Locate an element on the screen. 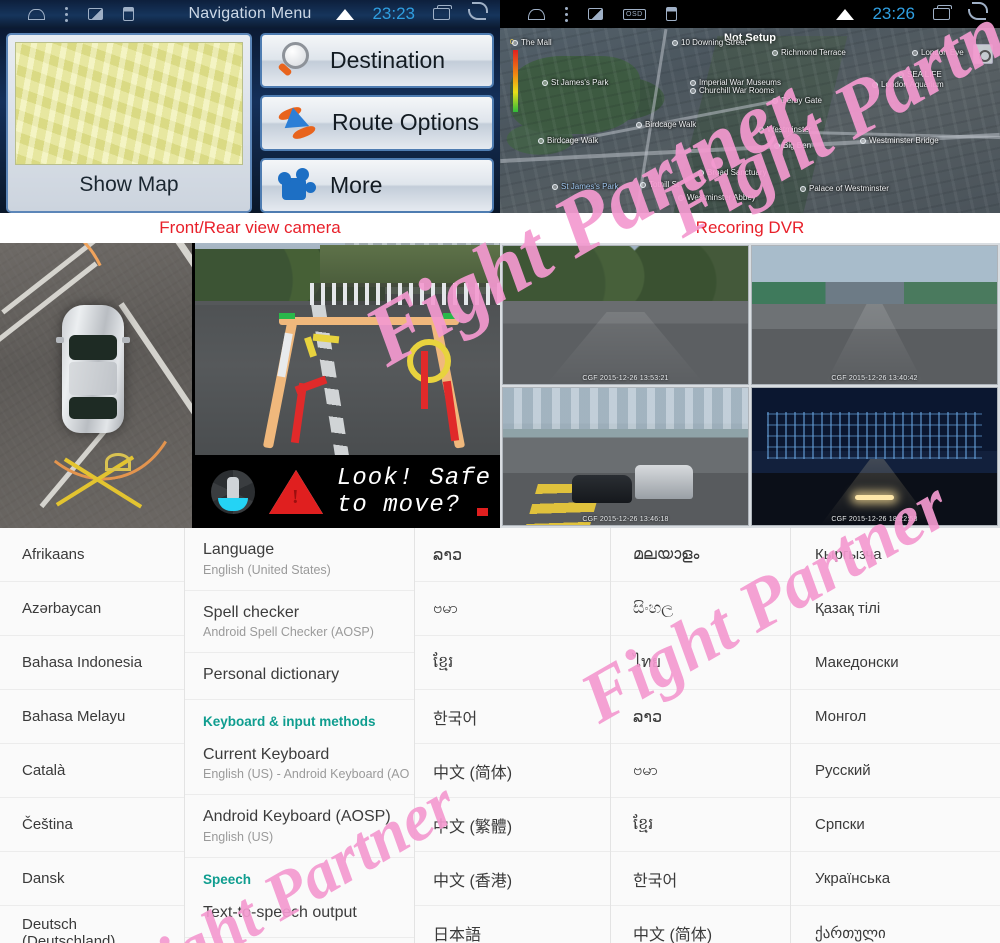 This screenshot has width=1000, height=943. wifi-icon is located at coordinates (345, 14).